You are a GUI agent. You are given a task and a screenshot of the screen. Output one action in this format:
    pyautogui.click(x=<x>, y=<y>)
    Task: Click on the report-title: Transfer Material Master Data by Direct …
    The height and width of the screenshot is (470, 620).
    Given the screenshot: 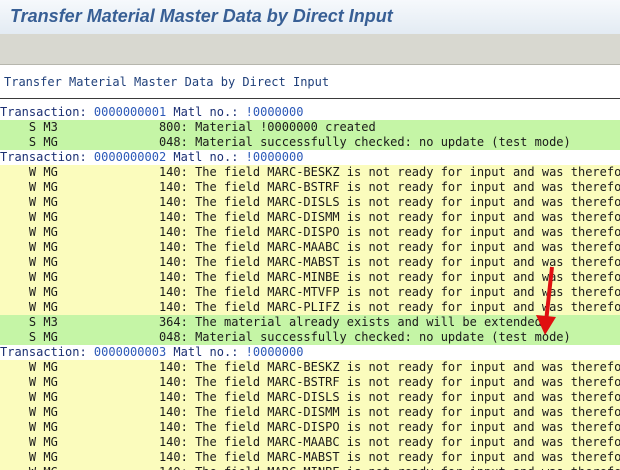 What is the action you would take?
    pyautogui.click(x=167, y=82)
    